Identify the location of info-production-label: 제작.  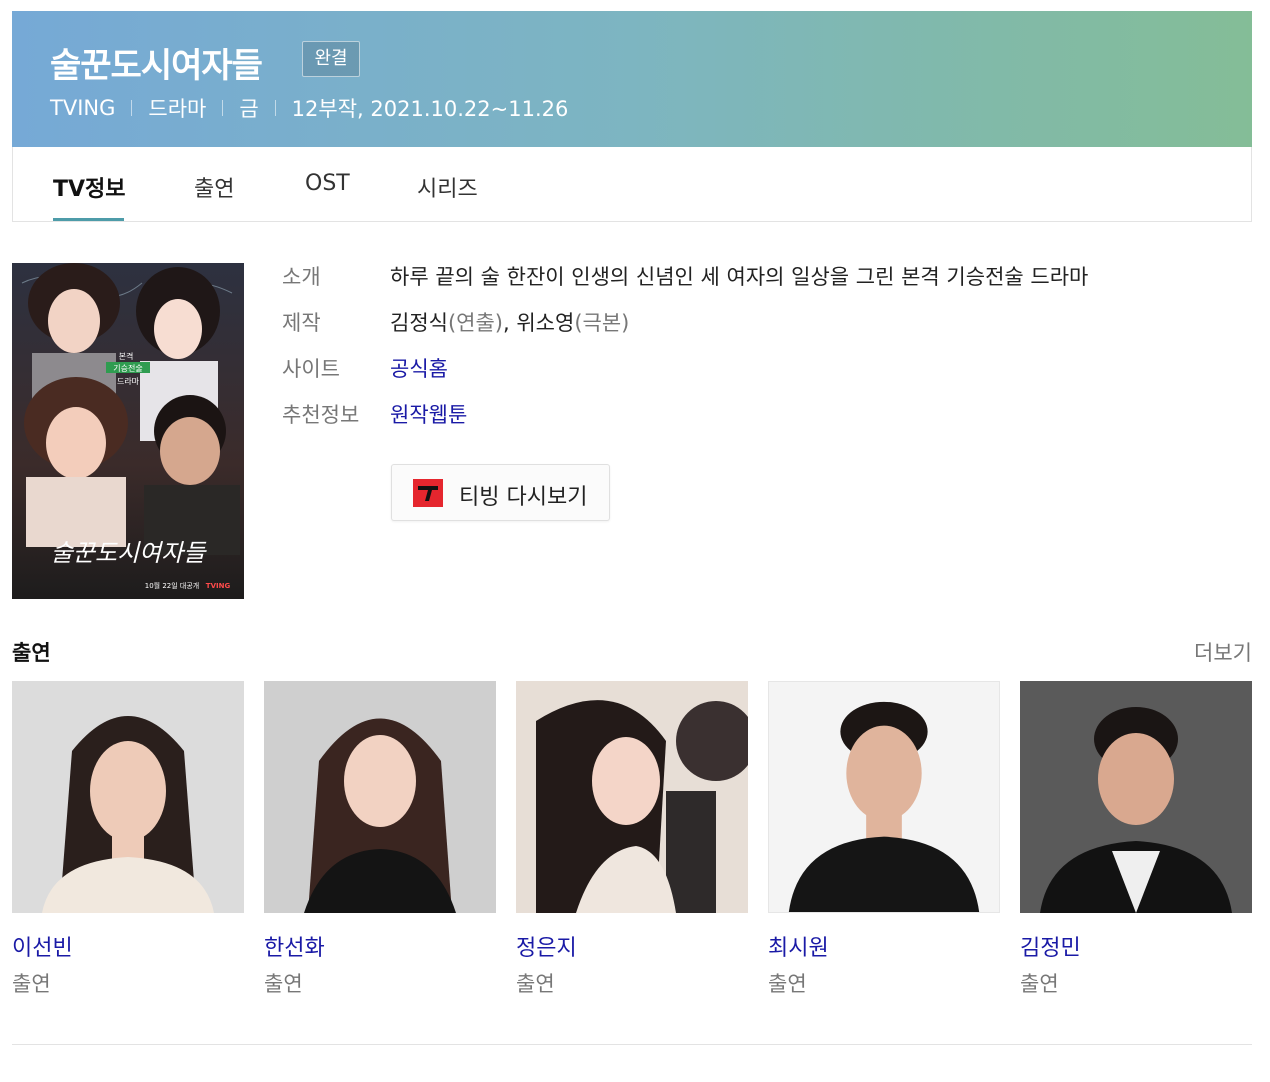
(301, 323).